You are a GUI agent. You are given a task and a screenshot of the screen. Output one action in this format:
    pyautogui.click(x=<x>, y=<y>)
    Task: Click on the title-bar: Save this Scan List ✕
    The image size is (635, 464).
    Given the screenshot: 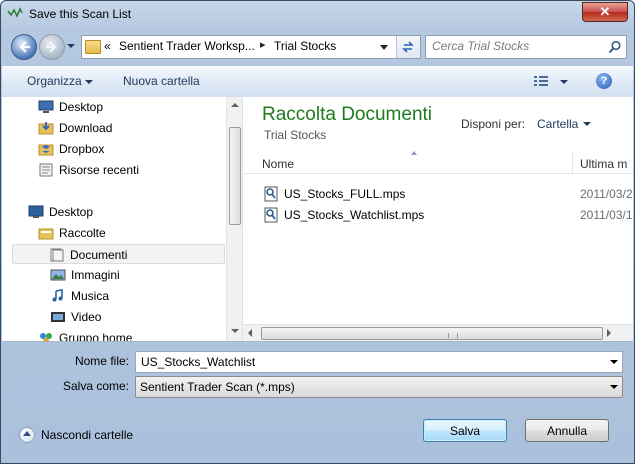 What is the action you would take?
    pyautogui.click(x=317, y=14)
    